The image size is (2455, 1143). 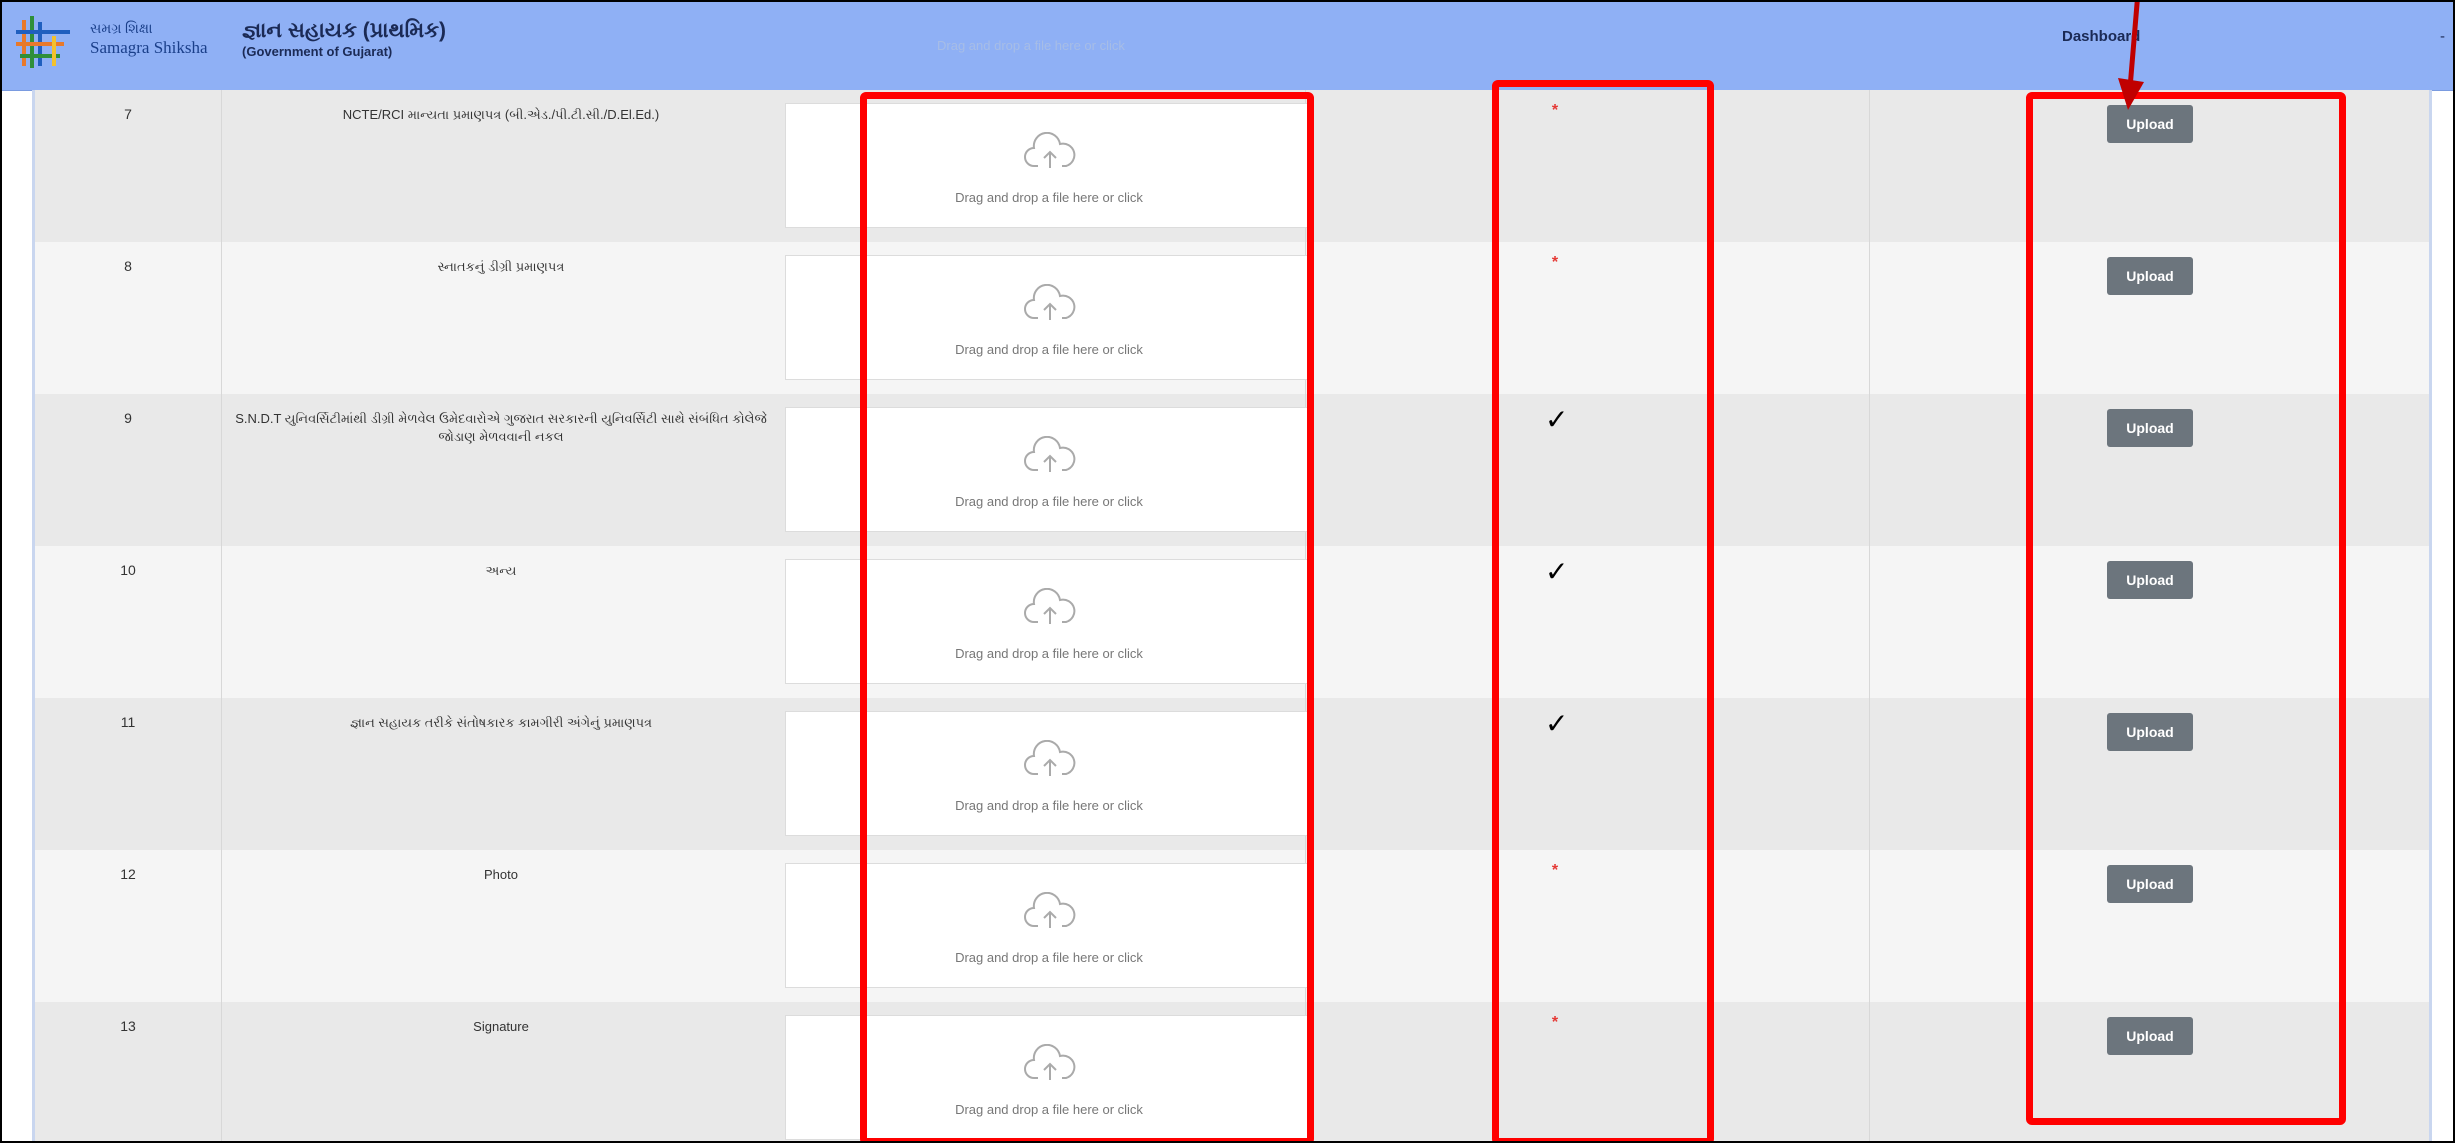 What do you see at coordinates (128, 570) in the screenshot?
I see `row-number: 10` at bounding box center [128, 570].